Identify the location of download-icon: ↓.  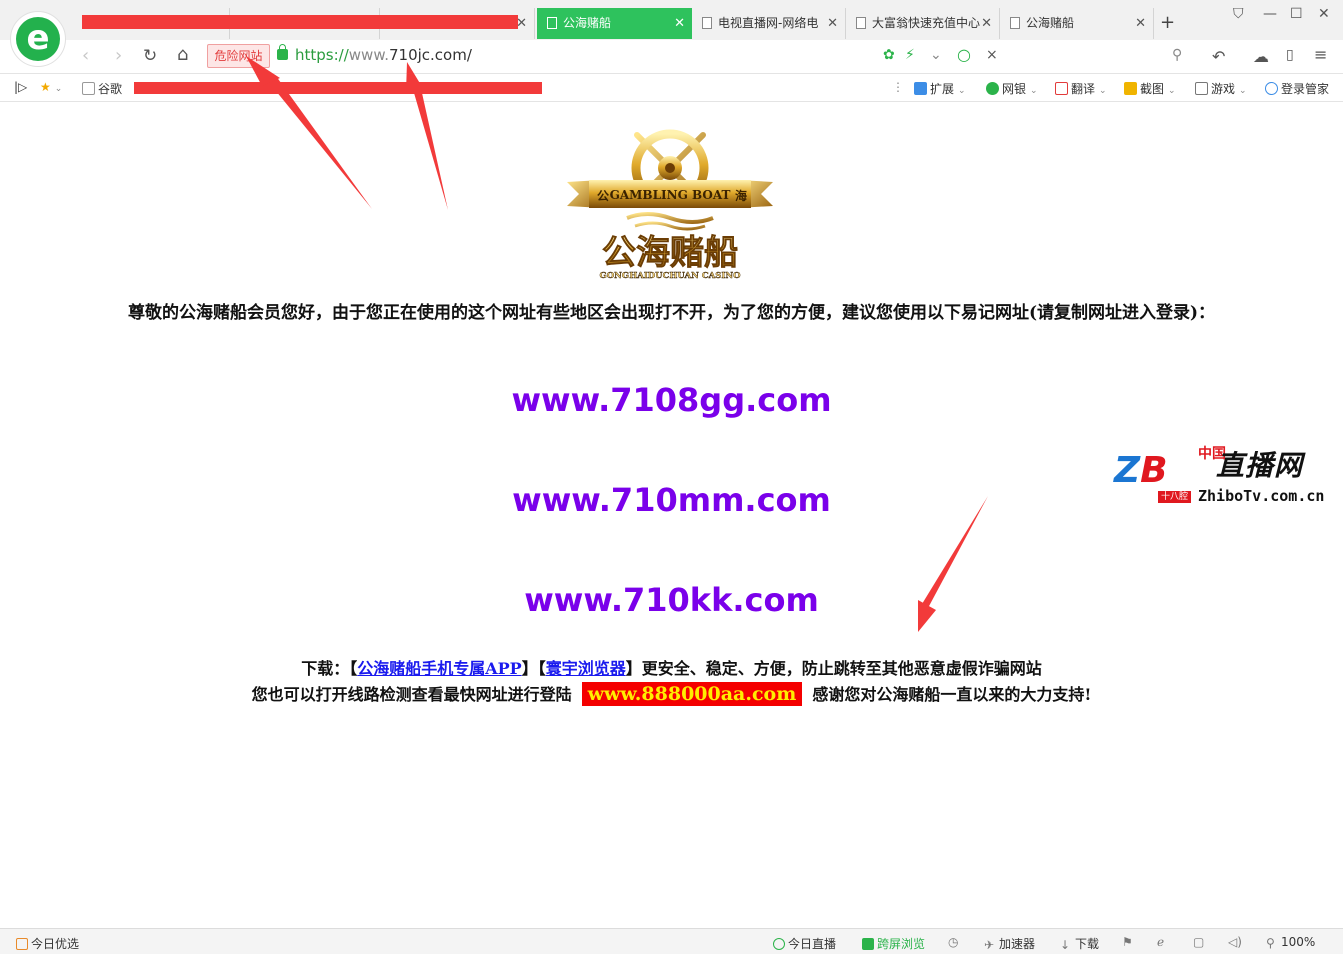
(1065, 944).